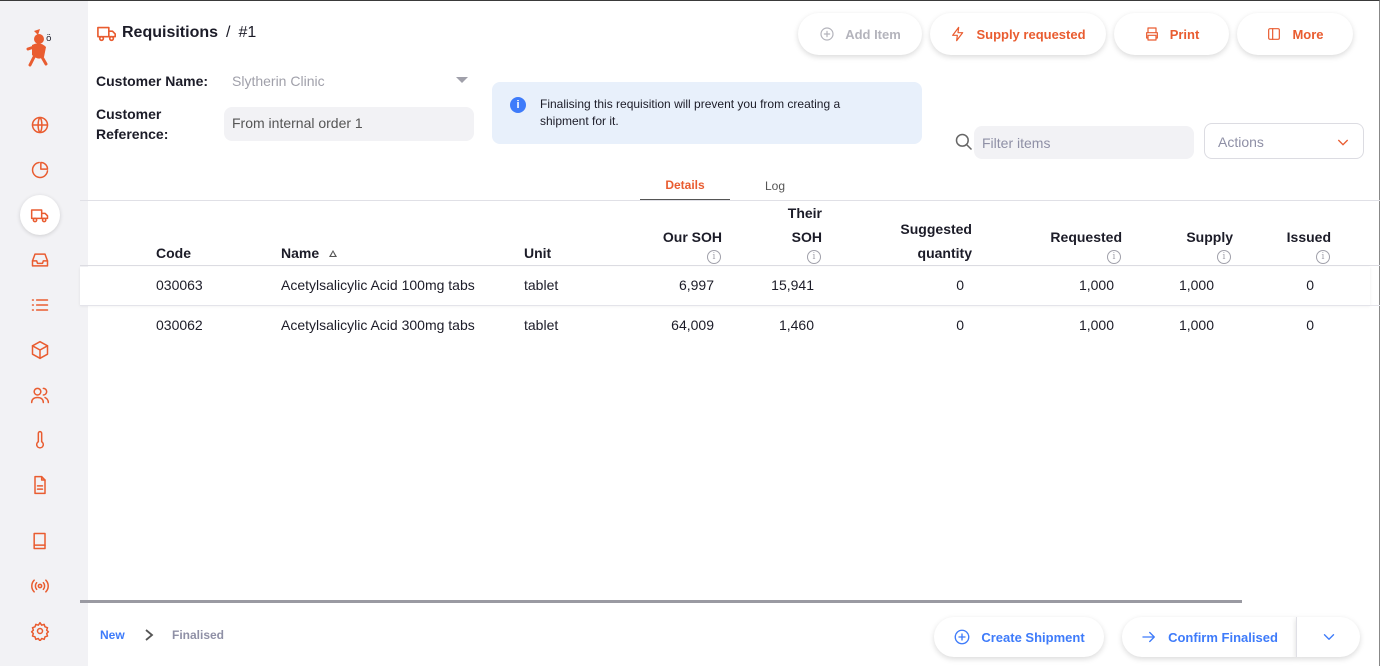 Image resolution: width=1380 pixels, height=666 pixels. I want to click on pie-chart-icon, so click(40, 170).